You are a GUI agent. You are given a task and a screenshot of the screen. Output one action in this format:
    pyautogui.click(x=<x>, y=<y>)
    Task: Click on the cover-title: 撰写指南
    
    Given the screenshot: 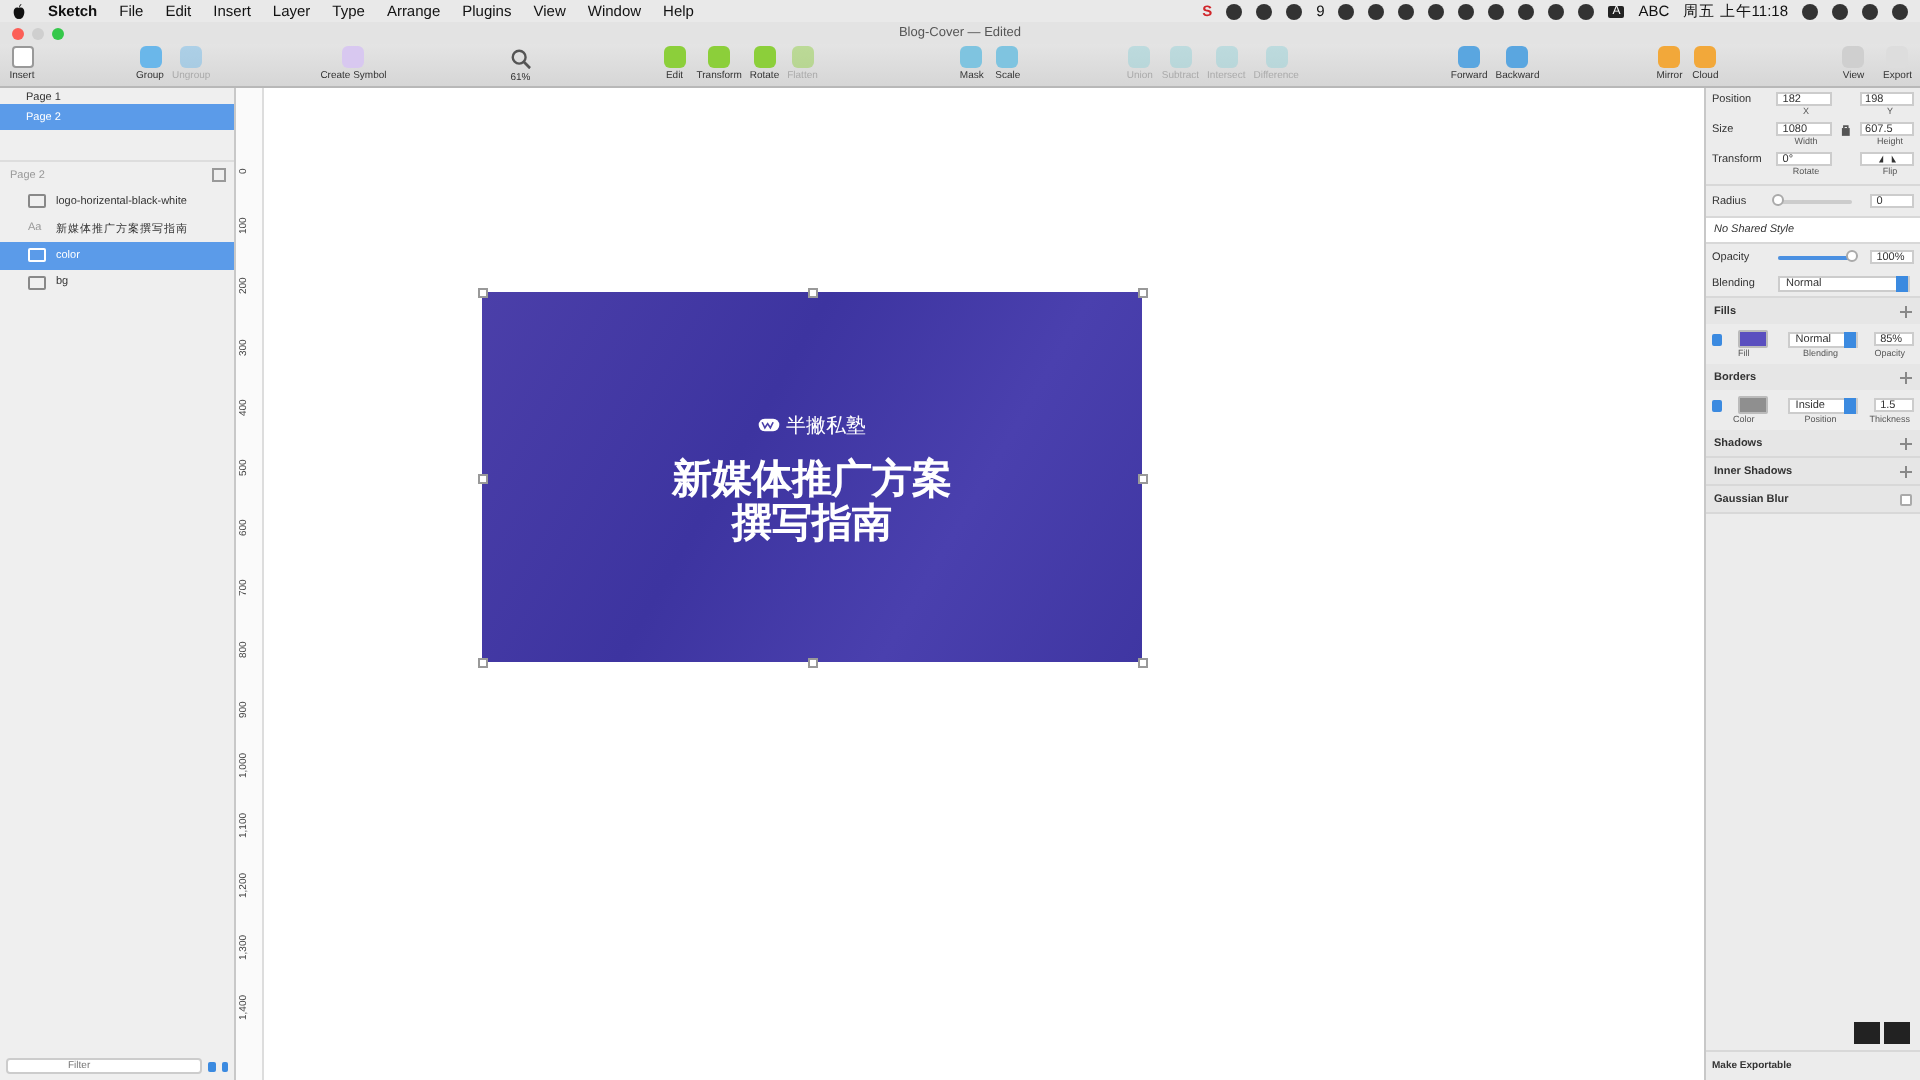 What is the action you would take?
    pyautogui.click(x=811, y=521)
    